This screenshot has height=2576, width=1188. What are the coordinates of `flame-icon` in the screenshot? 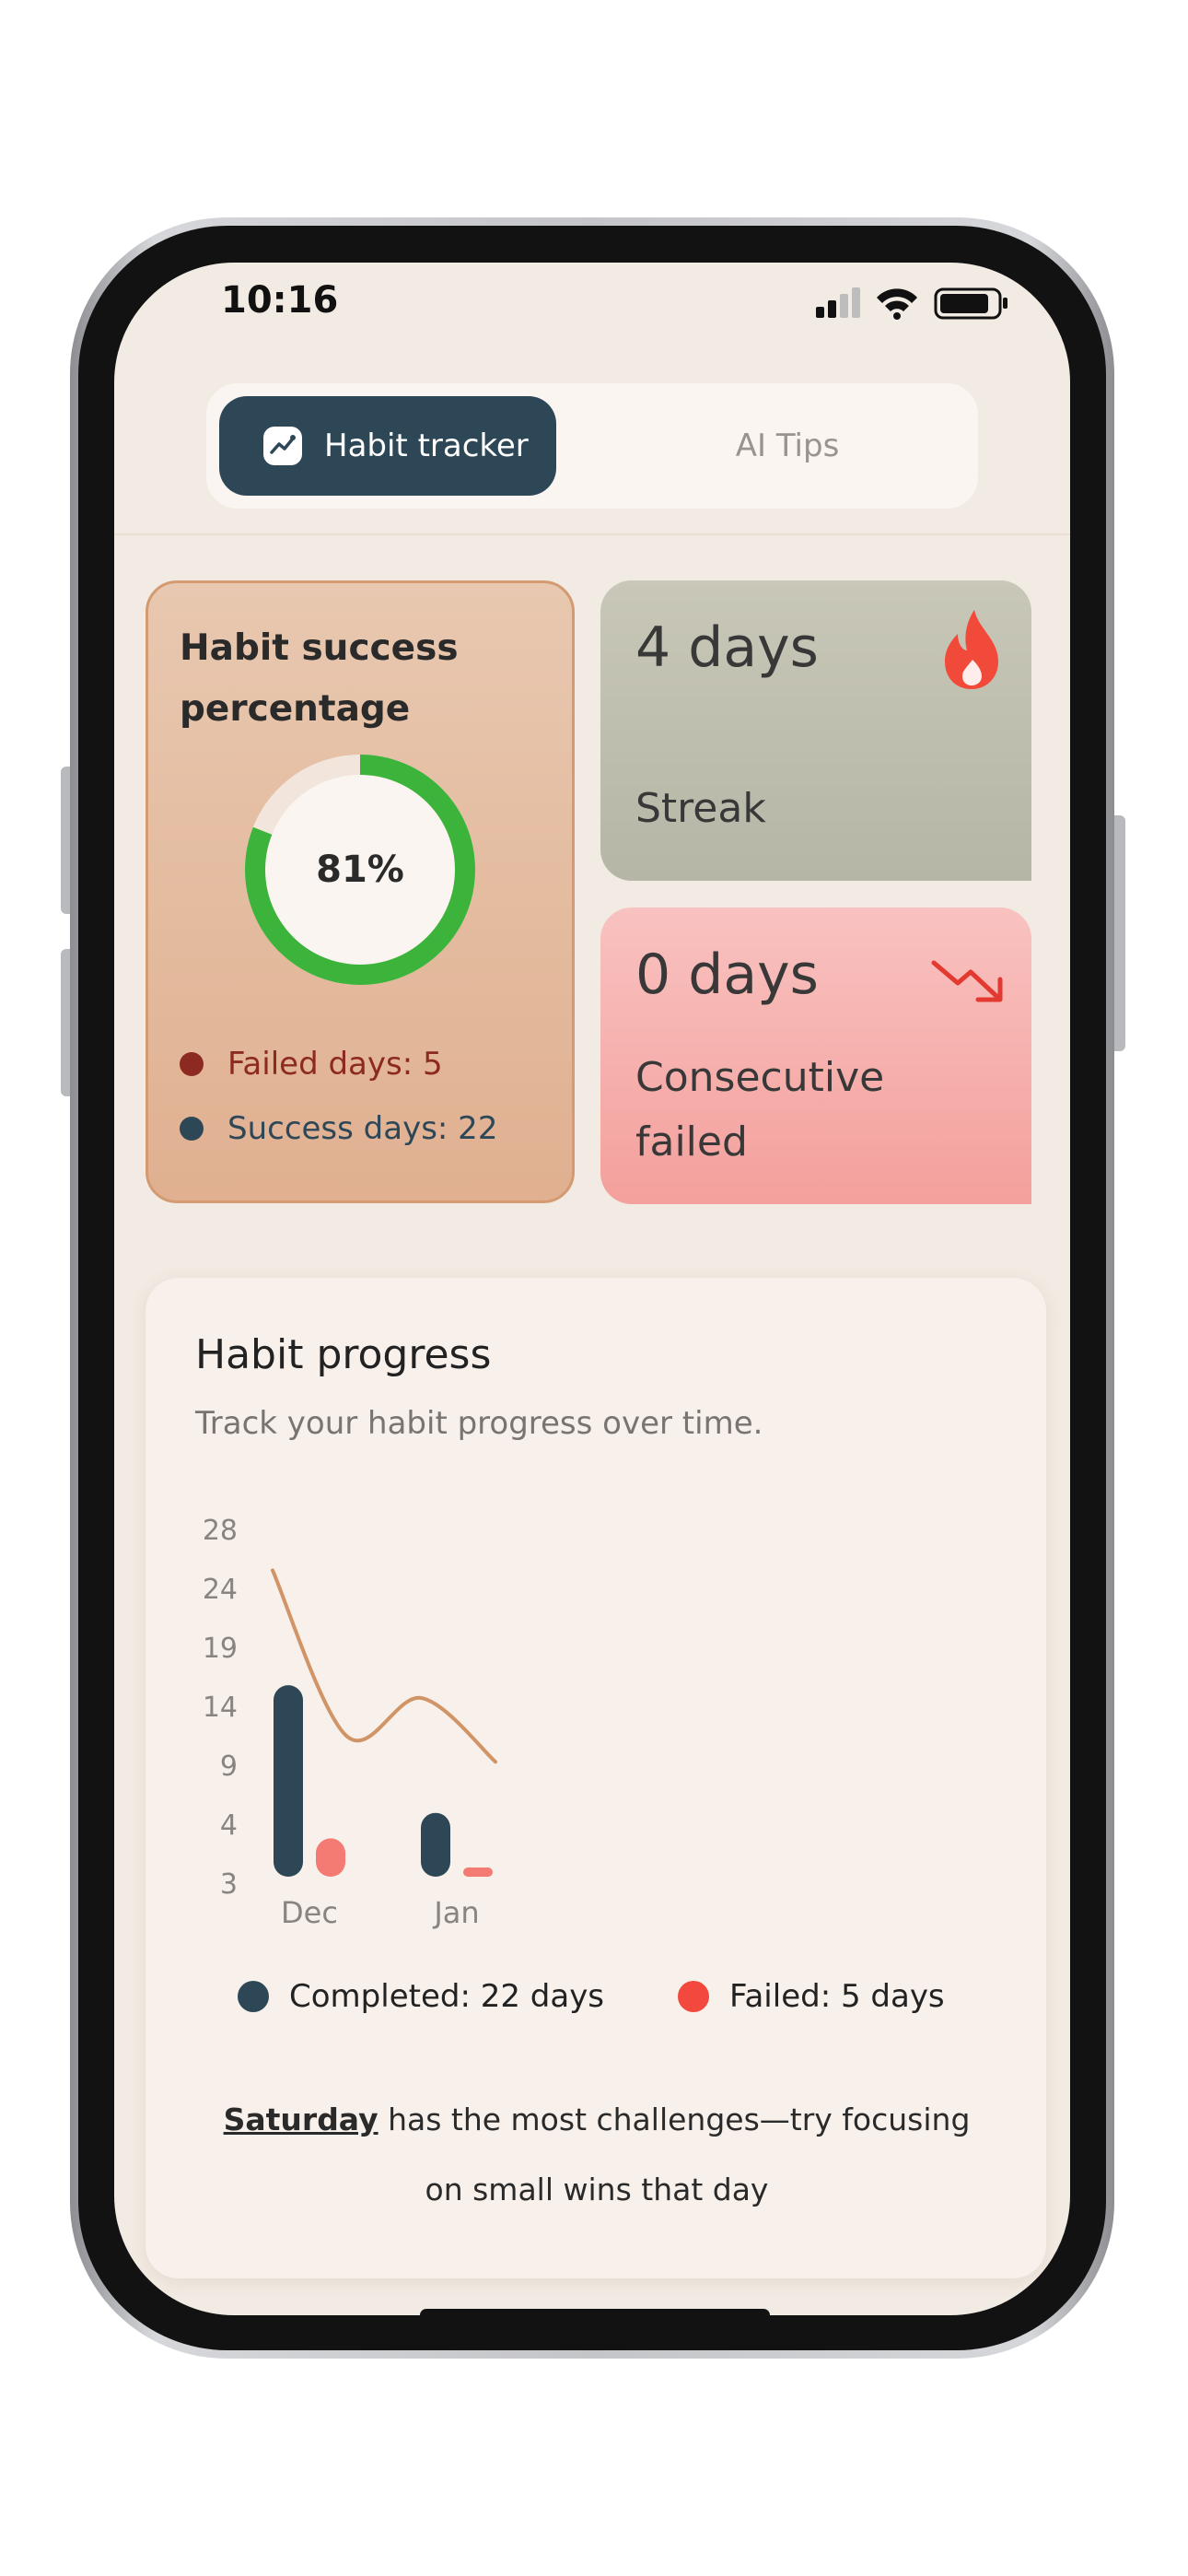 It's located at (971, 649).